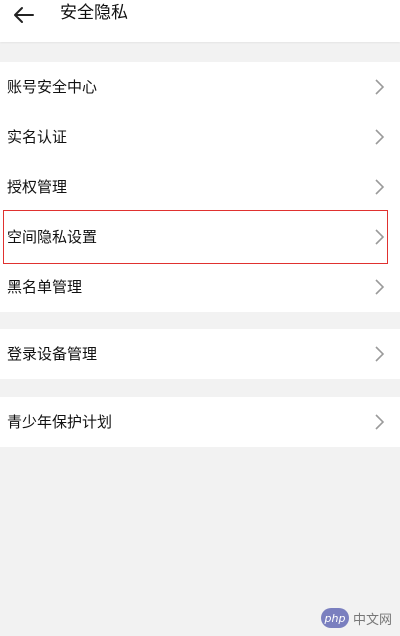  I want to click on menu-item-space-privacy: 空间隐私设置, so click(200, 237).